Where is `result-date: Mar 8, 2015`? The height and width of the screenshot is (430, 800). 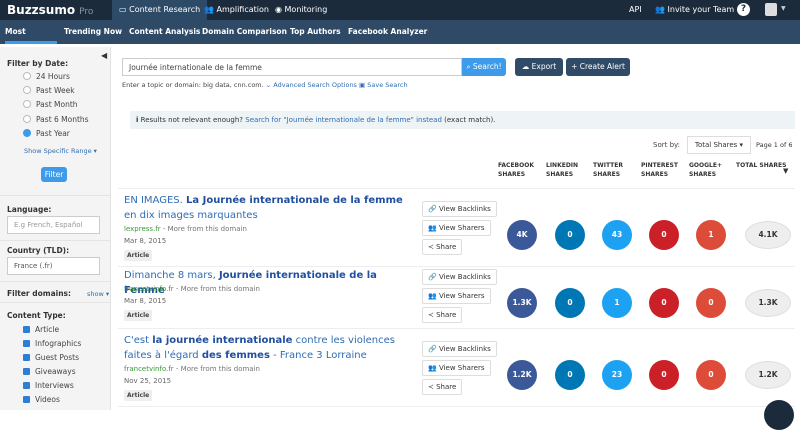 result-date: Mar 8, 2015 is located at coordinates (145, 301).